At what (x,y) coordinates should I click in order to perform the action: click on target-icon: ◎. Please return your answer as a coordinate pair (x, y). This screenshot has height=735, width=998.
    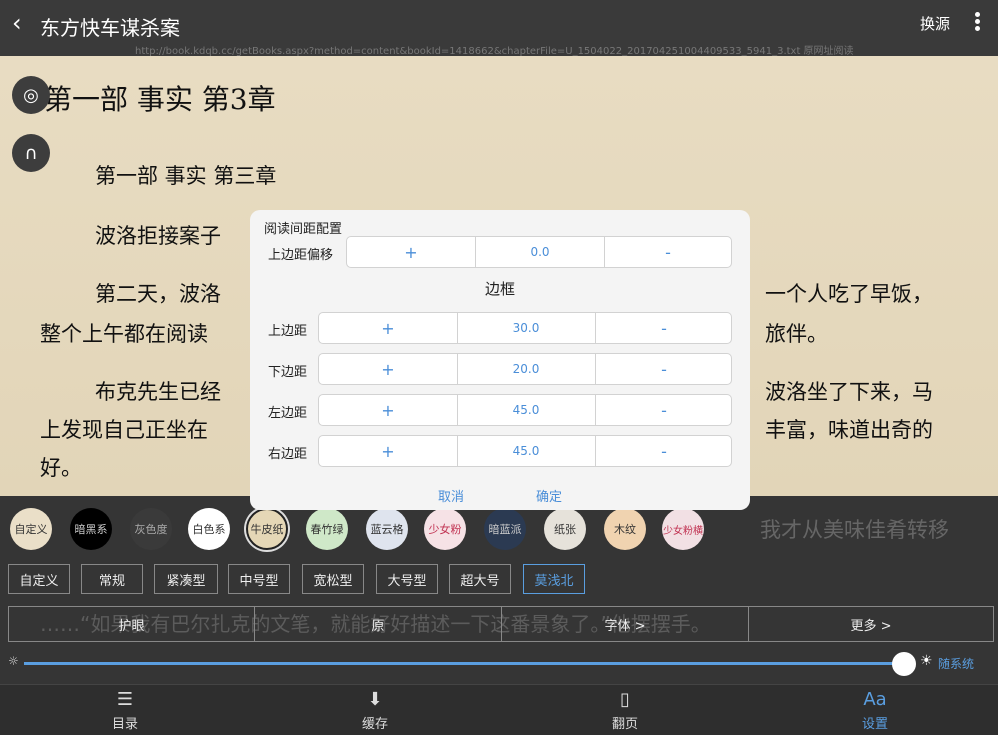
    Looking at the image, I should click on (31, 95).